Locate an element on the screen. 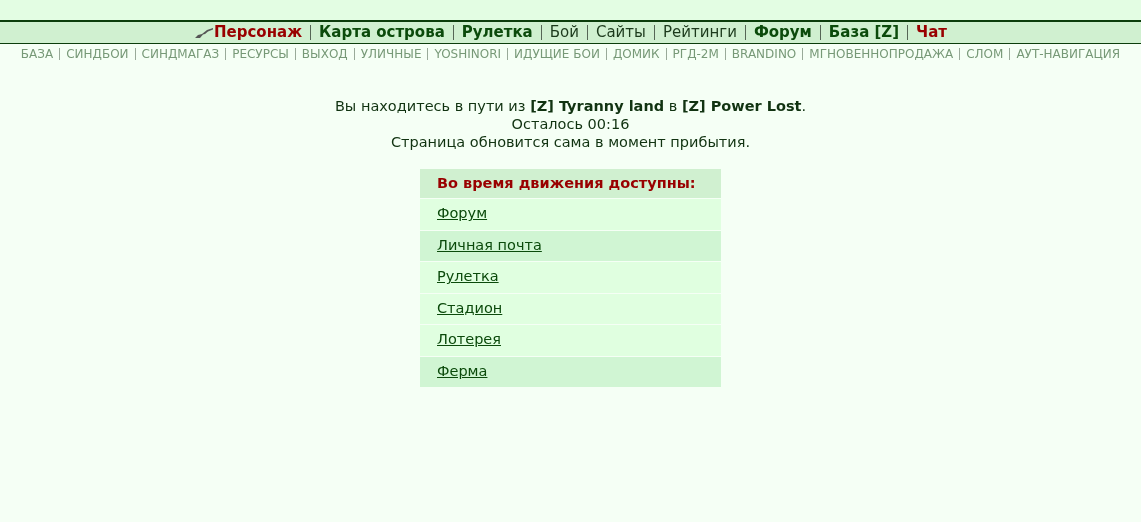  nav-link: Сайты is located at coordinates (620, 32).